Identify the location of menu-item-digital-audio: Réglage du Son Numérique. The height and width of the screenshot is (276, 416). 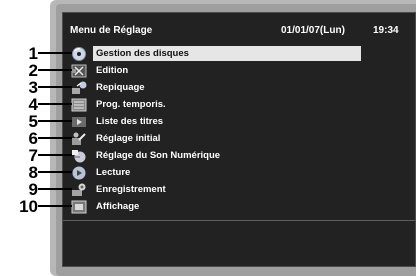
(216, 156).